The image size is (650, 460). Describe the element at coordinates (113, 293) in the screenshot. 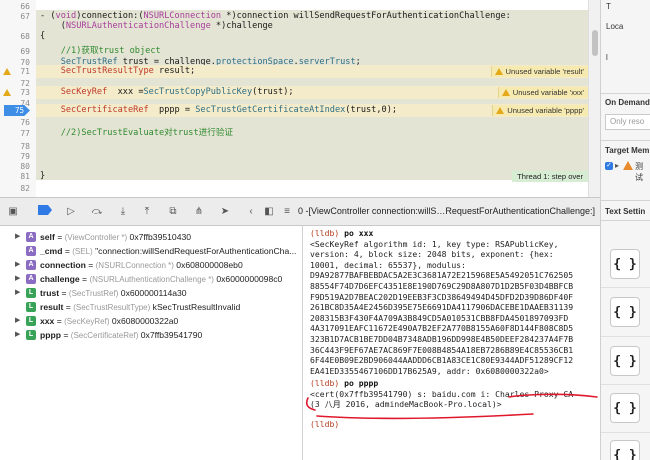

I see `variable-text: trust = (SecTrustRef) 0x600000114a30` at that location.